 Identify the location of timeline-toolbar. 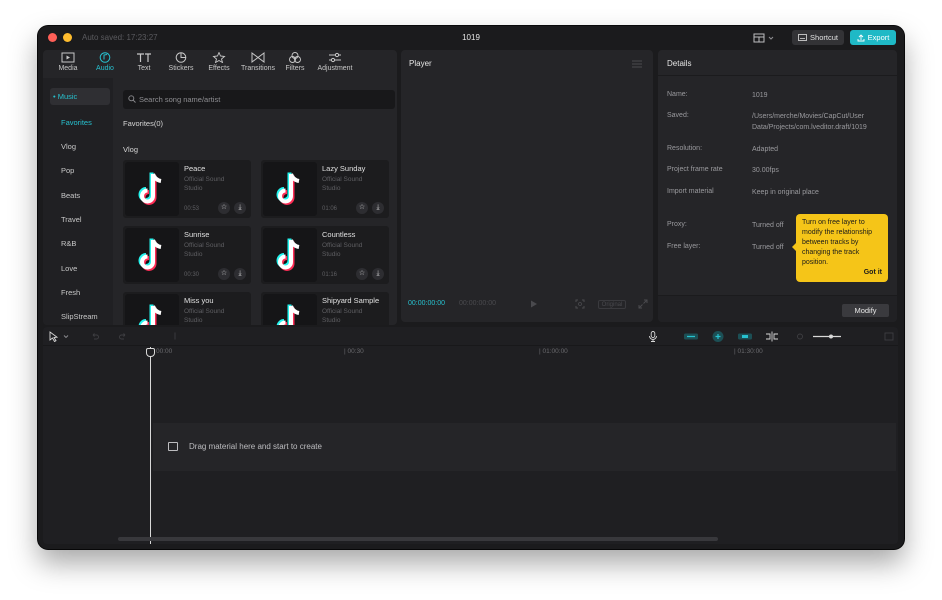
(470, 336).